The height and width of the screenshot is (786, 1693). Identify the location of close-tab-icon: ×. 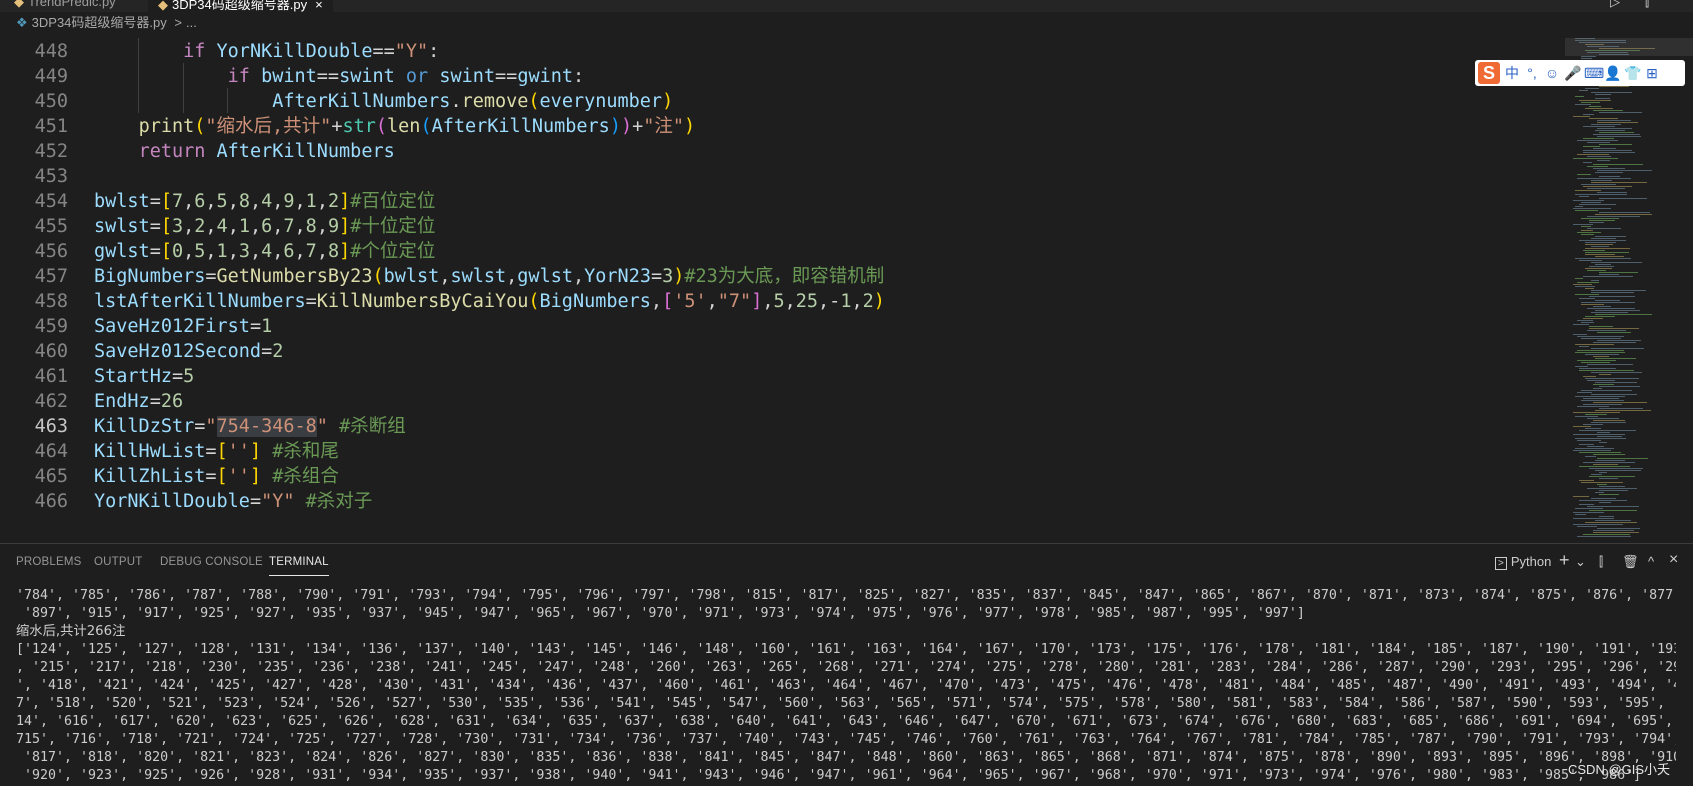
(319, 6).